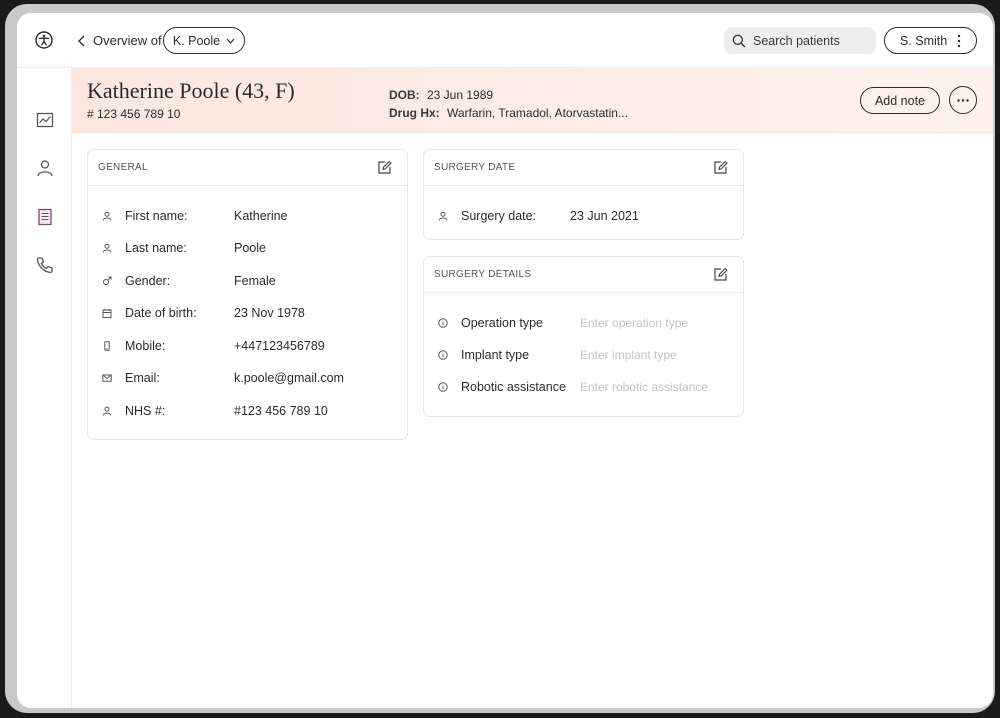  Describe the element at coordinates (107, 378) in the screenshot. I see `mail-icon` at that location.